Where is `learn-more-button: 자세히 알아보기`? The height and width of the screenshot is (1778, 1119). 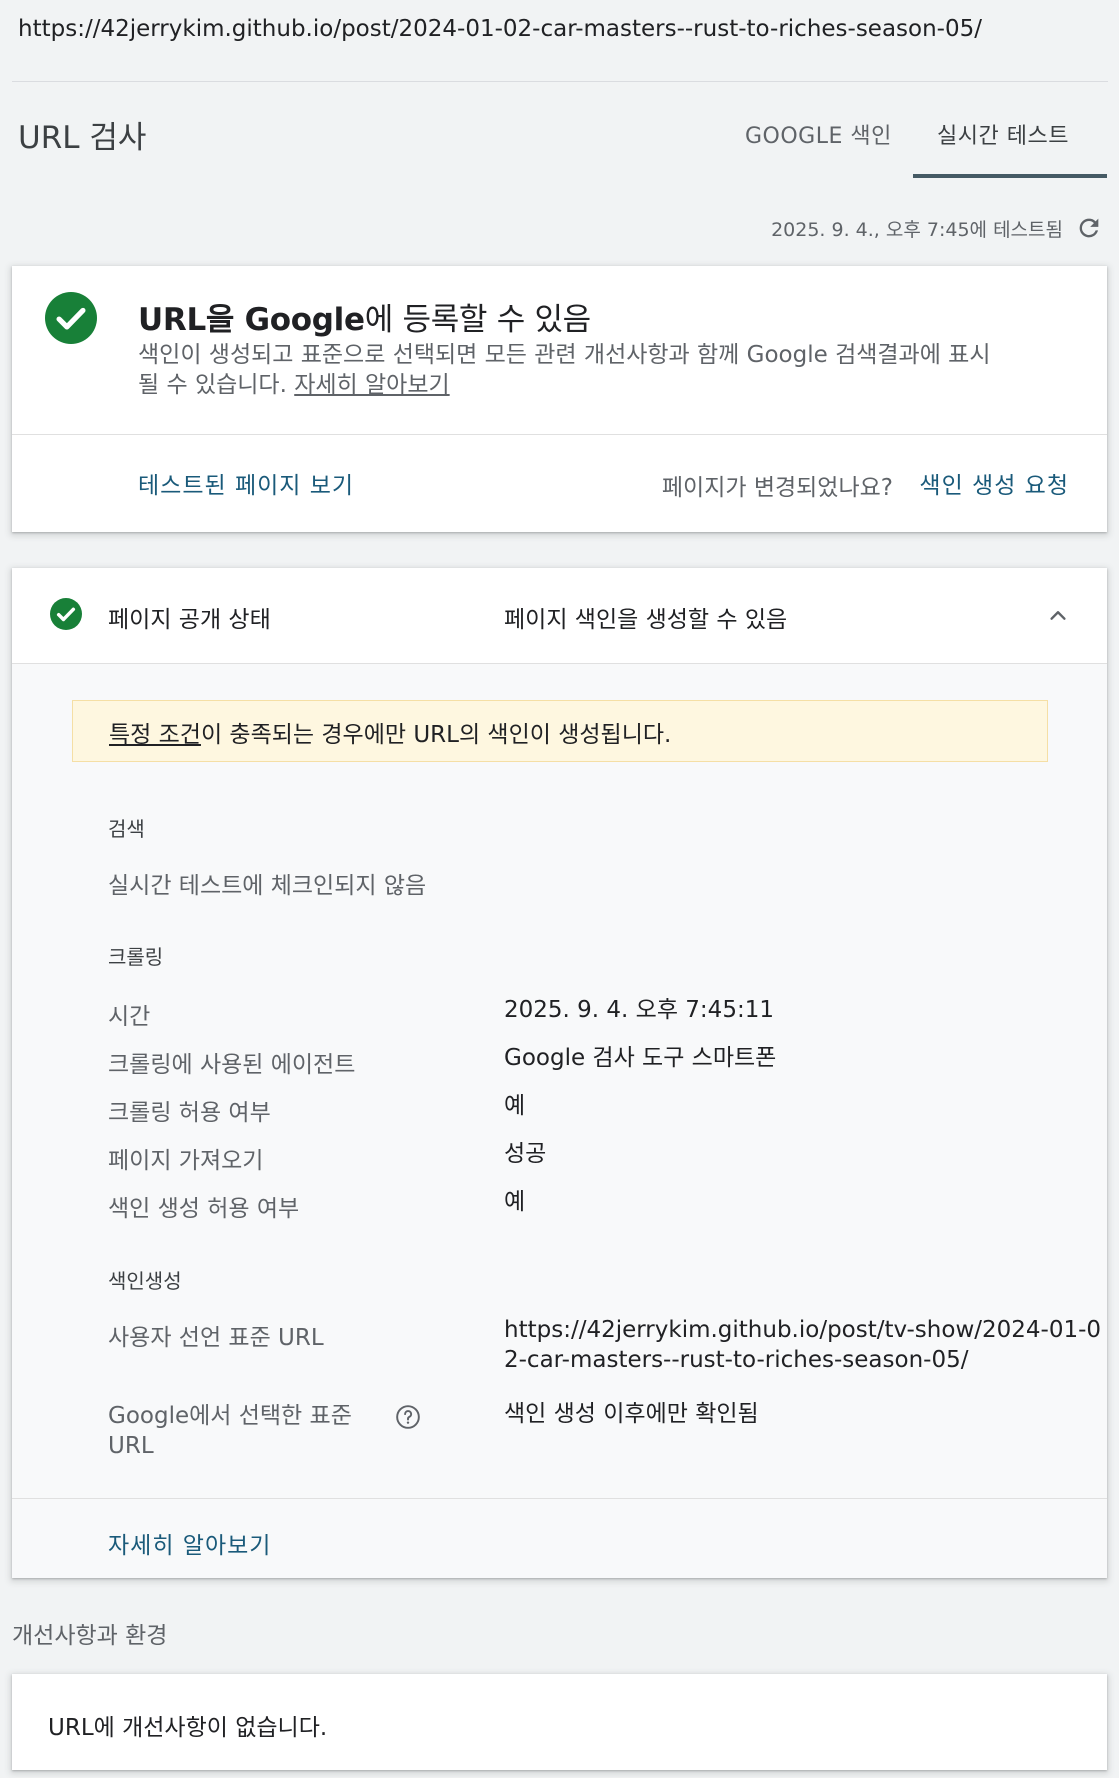 learn-more-button: 자세히 알아보기 is located at coordinates (189, 1543).